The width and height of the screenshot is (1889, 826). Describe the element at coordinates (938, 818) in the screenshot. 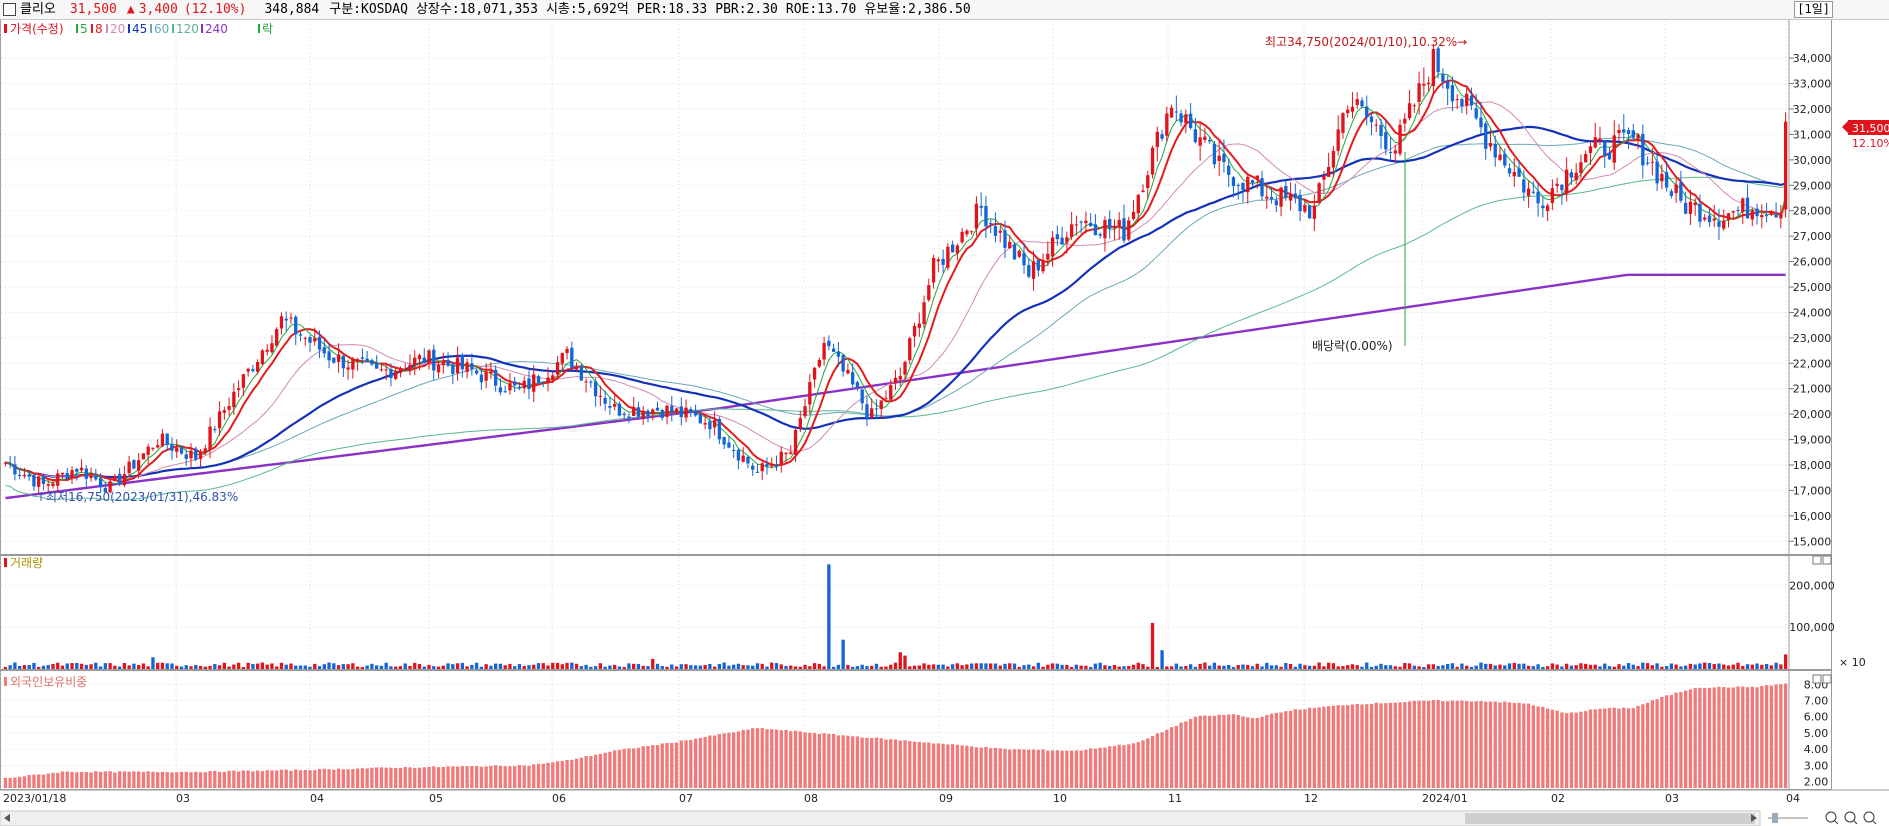

I see `horizontal-scrollbar` at that location.